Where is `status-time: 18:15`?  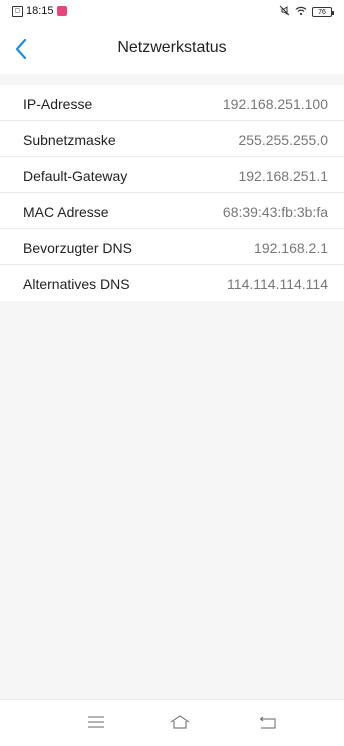
status-time: 18:15 is located at coordinates (40, 11).